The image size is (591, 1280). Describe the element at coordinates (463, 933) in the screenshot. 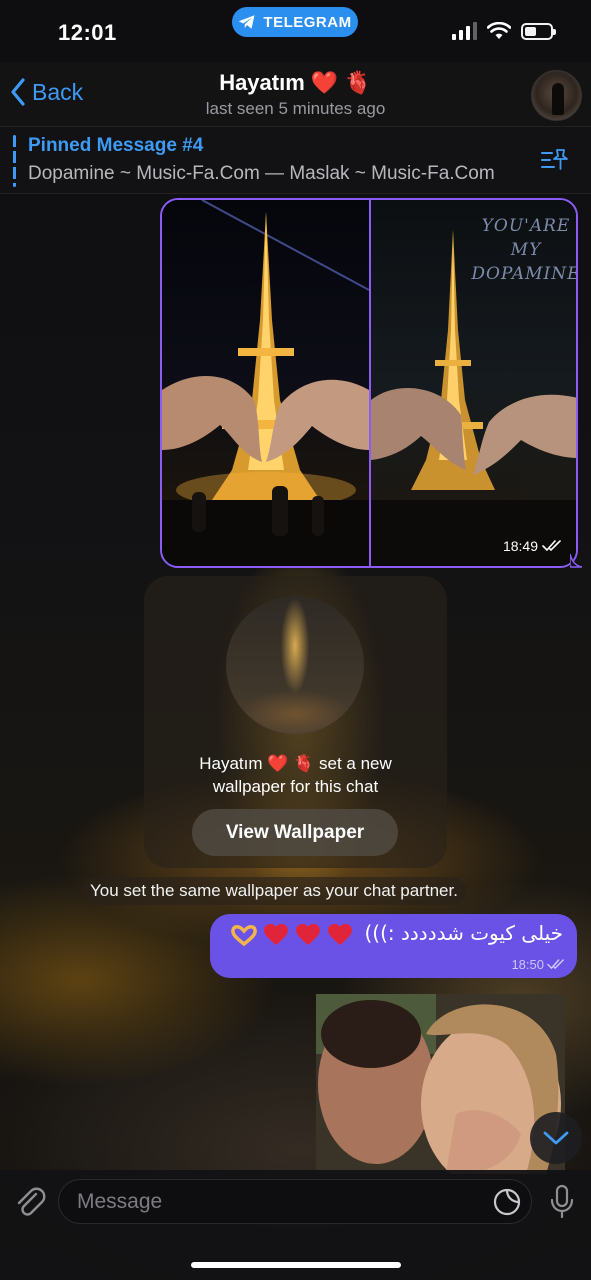

I see `message-text: خیلی کیوت شددددد :)))` at that location.